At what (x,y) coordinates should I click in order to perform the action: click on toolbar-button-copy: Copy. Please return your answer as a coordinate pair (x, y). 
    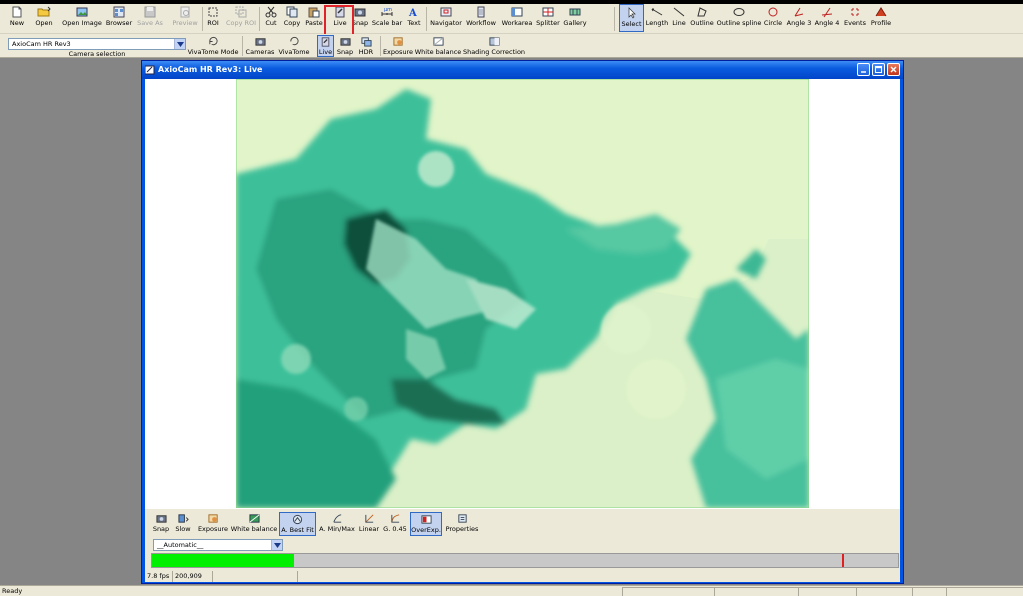
    Looking at the image, I should click on (292, 18).